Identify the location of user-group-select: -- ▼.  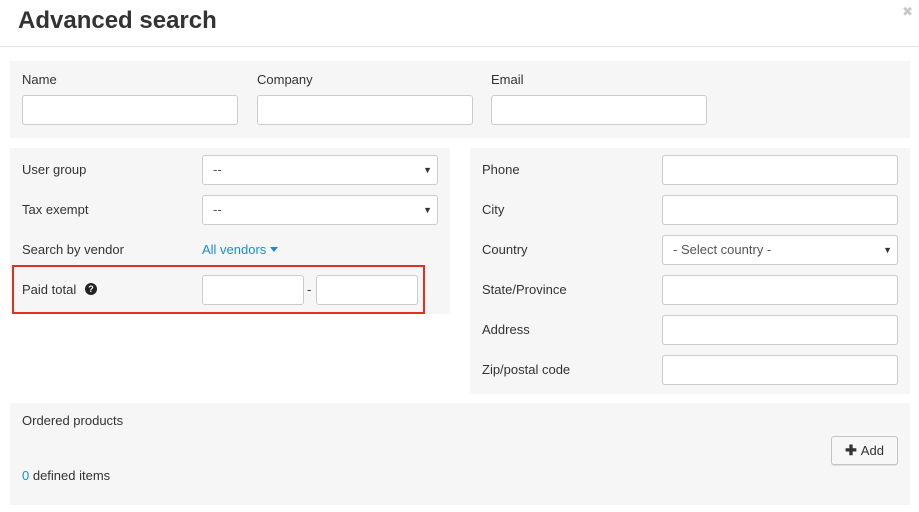
(320, 170).